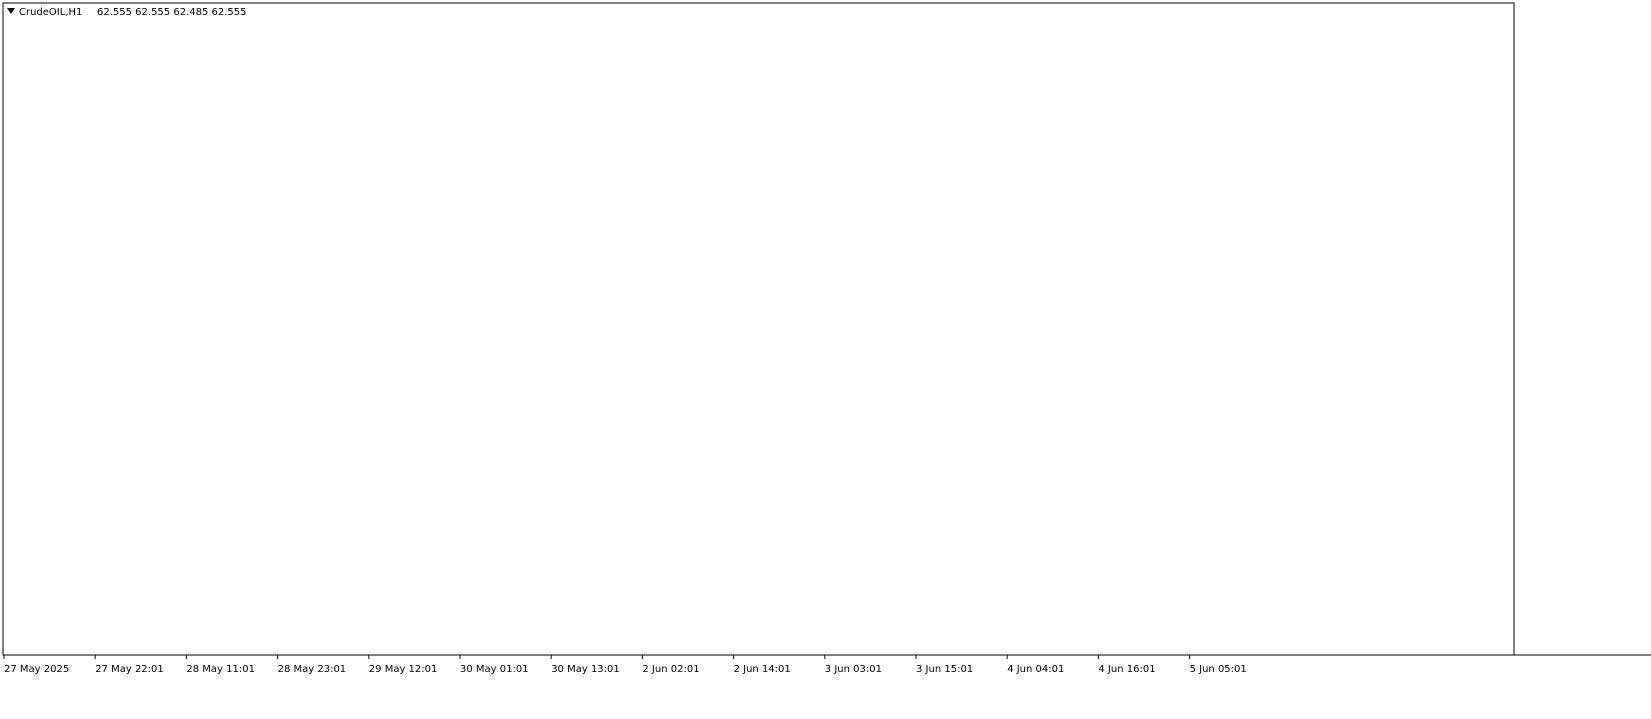  I want to click on x-tick-label: 28 May 11:01, so click(220, 669).